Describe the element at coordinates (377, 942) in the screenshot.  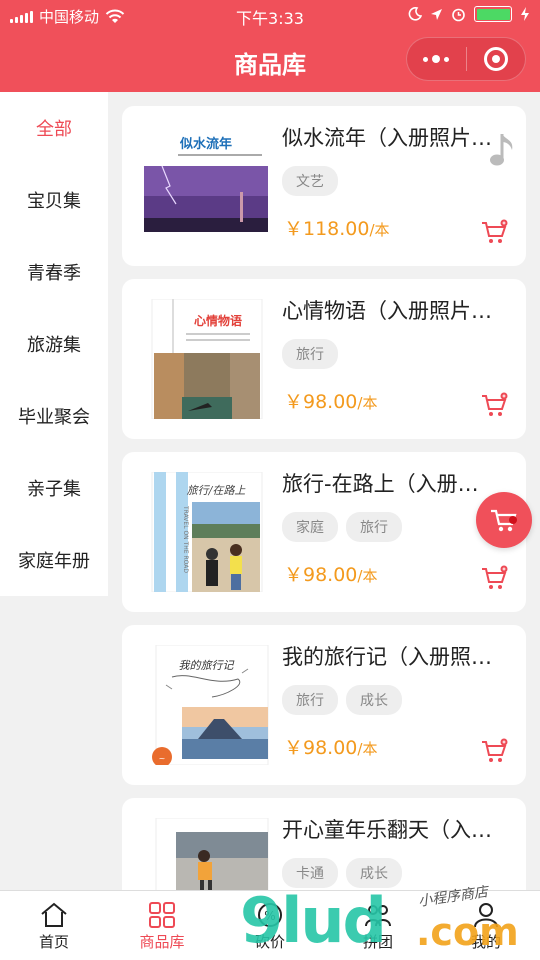
I see `tab-label: 拼团` at that location.